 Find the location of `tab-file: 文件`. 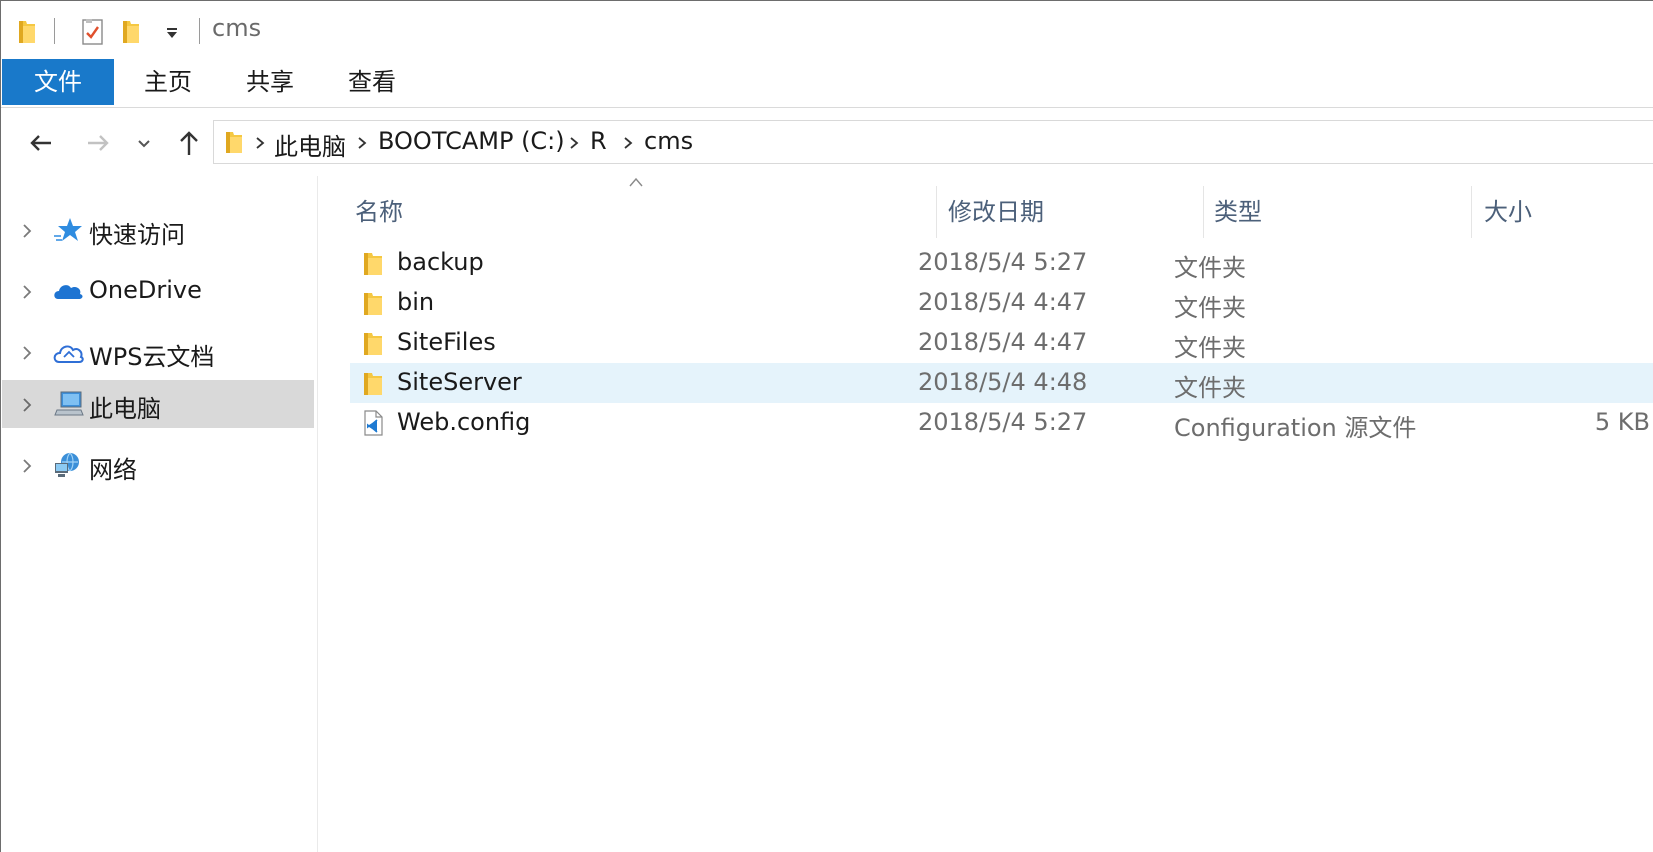

tab-file: 文件 is located at coordinates (58, 82).